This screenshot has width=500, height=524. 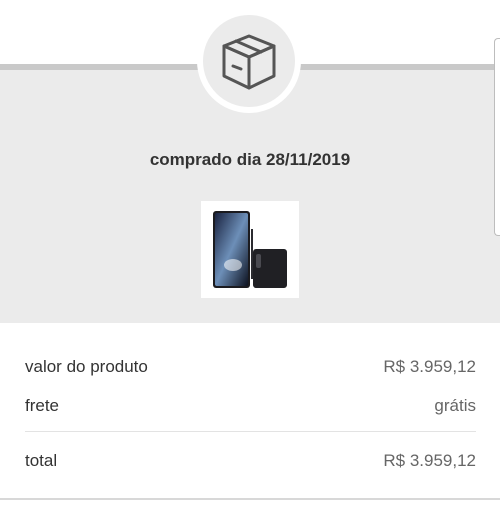 I want to click on total-label: total, so click(x=41, y=460).